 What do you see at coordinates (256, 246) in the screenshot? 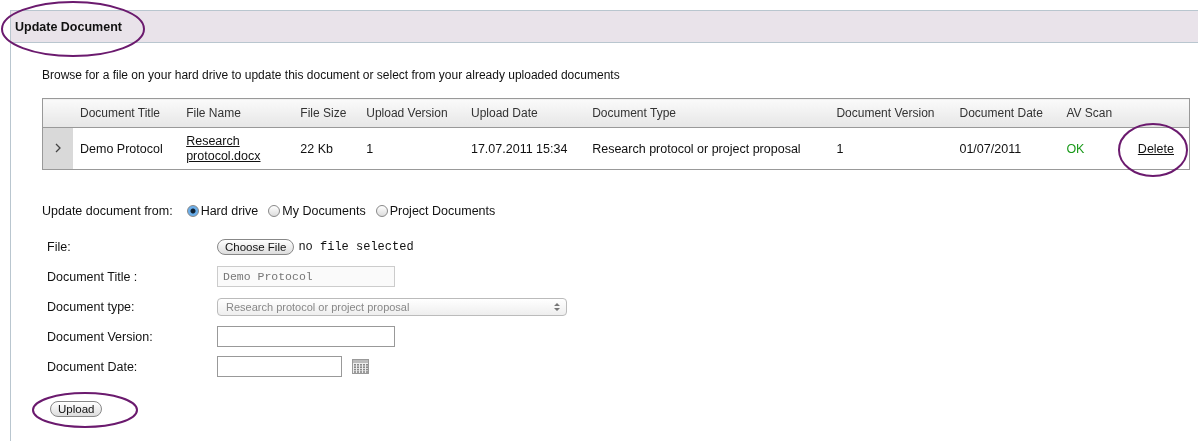
I see `choose-file-button: Choose File` at bounding box center [256, 246].